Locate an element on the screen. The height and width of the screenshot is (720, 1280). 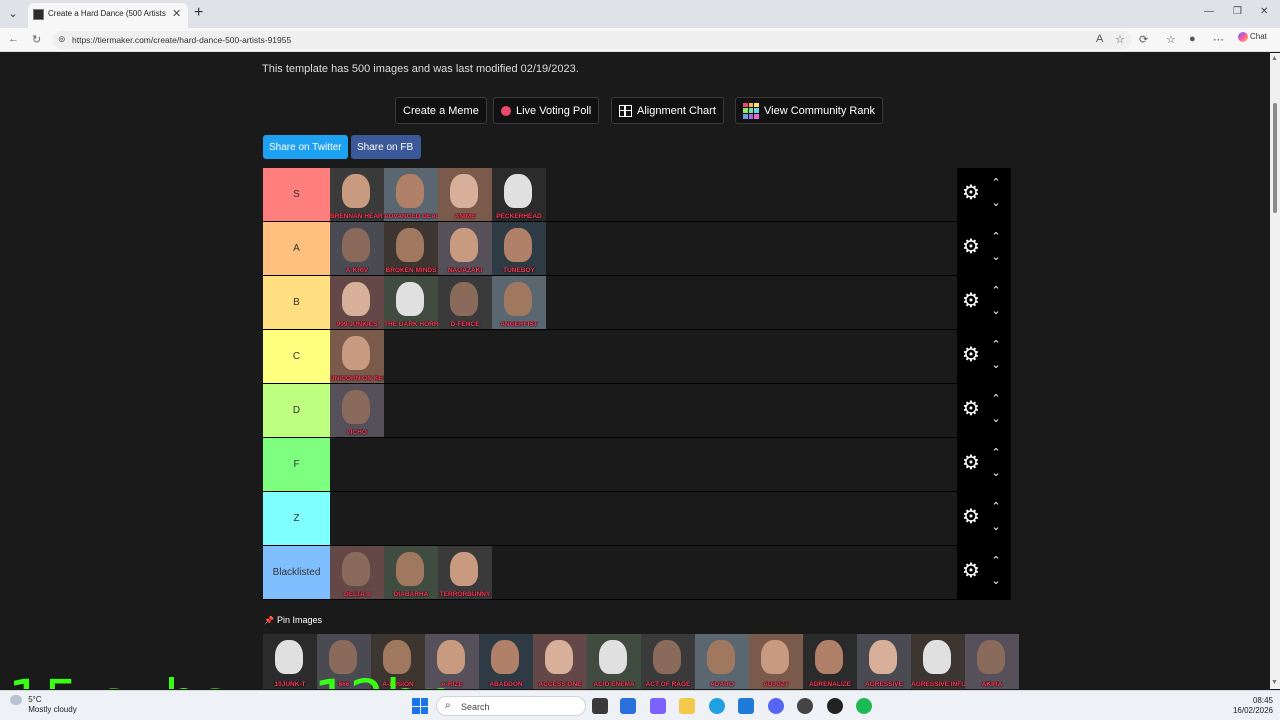
artist-tile: D-FENCE is located at coordinates (465, 302).